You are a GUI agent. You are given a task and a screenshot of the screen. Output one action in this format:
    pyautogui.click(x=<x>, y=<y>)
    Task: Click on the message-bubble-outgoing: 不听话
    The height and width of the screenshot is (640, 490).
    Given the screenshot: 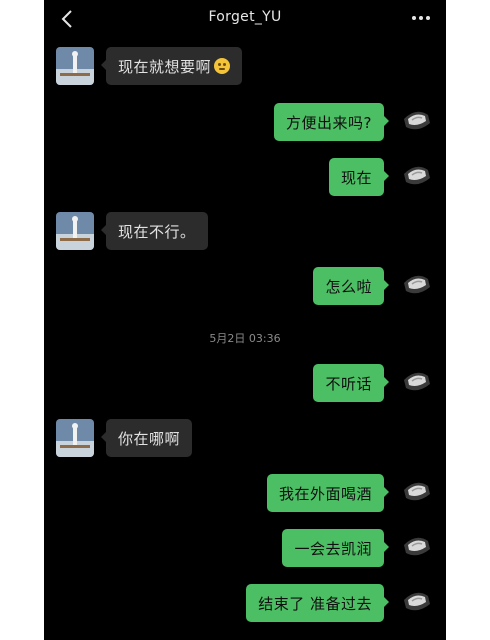 What is the action you would take?
    pyautogui.click(x=351, y=383)
    